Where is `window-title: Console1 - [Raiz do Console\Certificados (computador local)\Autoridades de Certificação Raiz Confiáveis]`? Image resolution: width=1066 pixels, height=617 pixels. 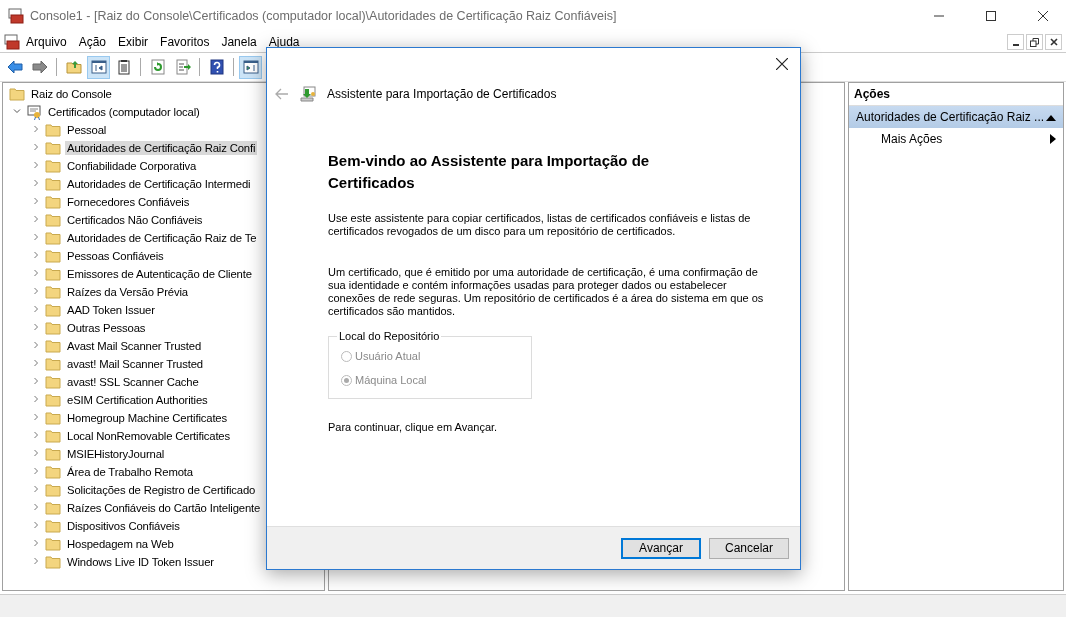
window-title: Console1 - [Raiz do Console\Certificados (computador local)\Autoridades de Certificação Raiz Confiáveis] is located at coordinates (324, 16).